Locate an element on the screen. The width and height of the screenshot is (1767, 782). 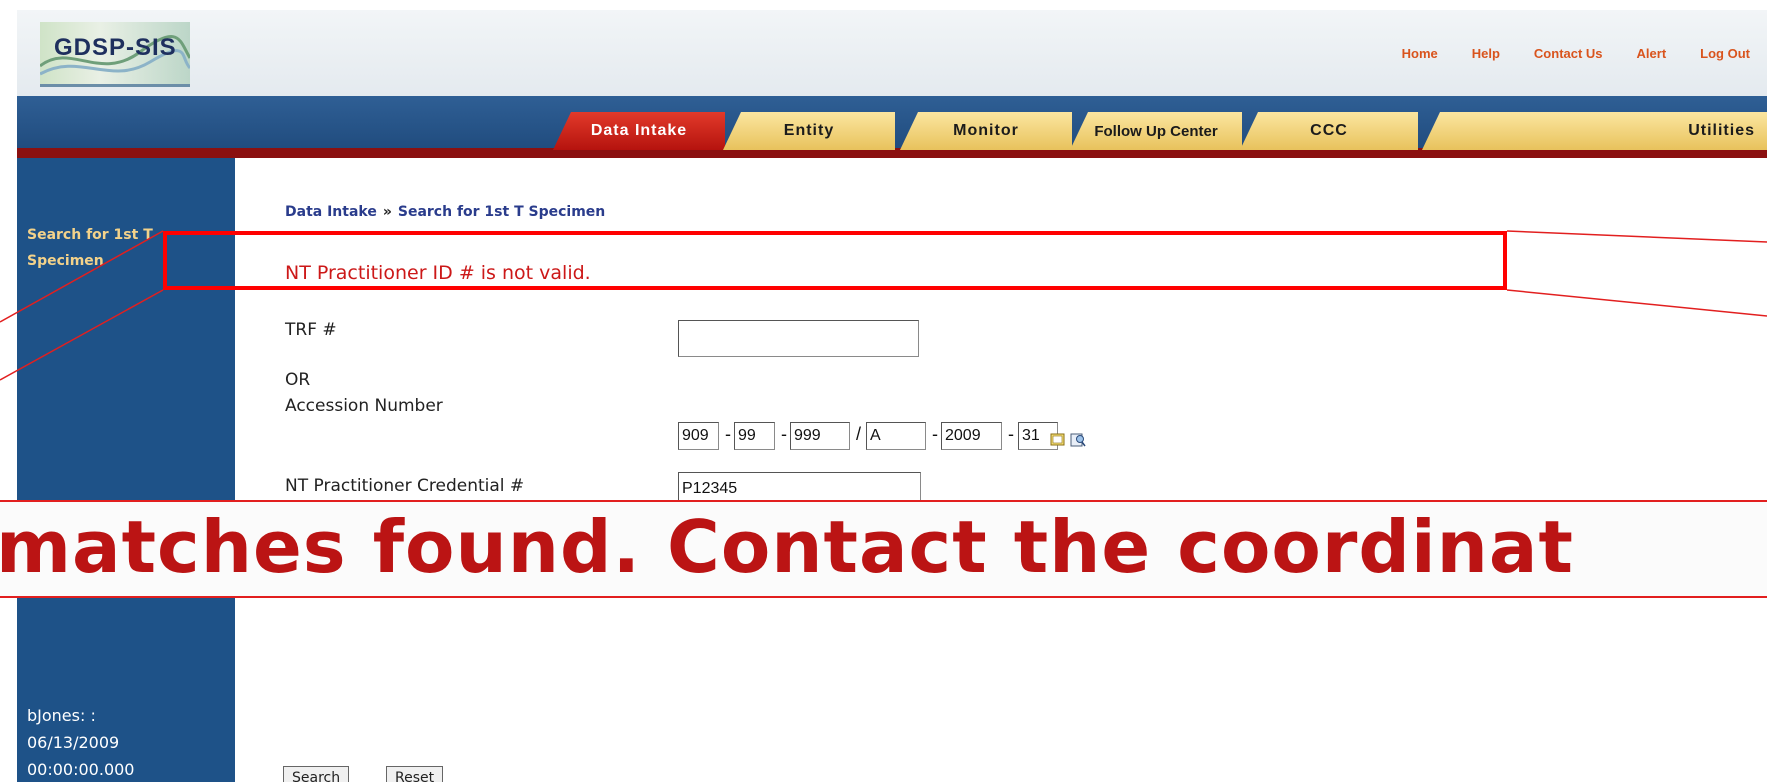
credential-label: NT Practitioner Credential # is located at coordinates (405, 486).